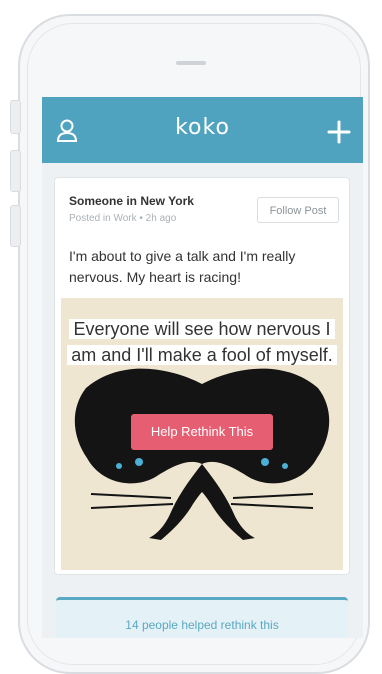 Image resolution: width=382 pixels, height=674 pixels. What do you see at coordinates (298, 210) in the screenshot?
I see `follow-post-button: Follow Post` at bounding box center [298, 210].